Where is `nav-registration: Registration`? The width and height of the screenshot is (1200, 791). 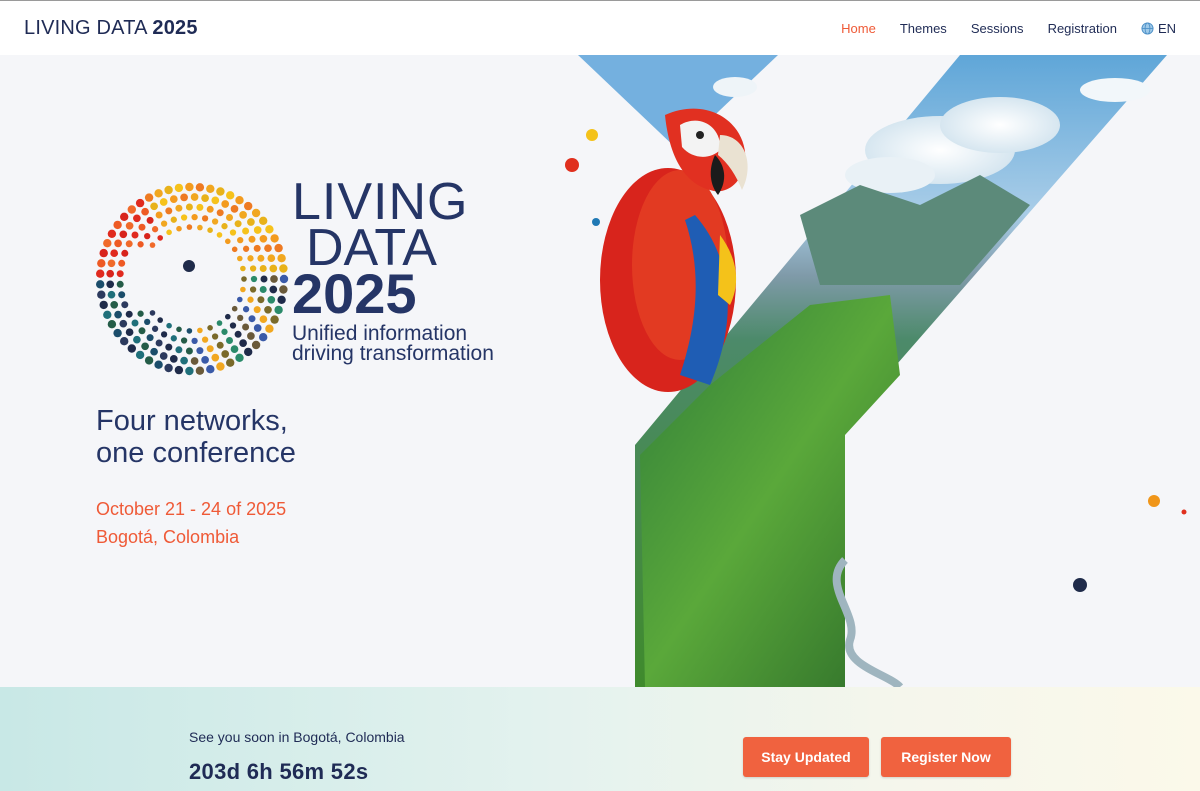 nav-registration: Registration is located at coordinates (1082, 28).